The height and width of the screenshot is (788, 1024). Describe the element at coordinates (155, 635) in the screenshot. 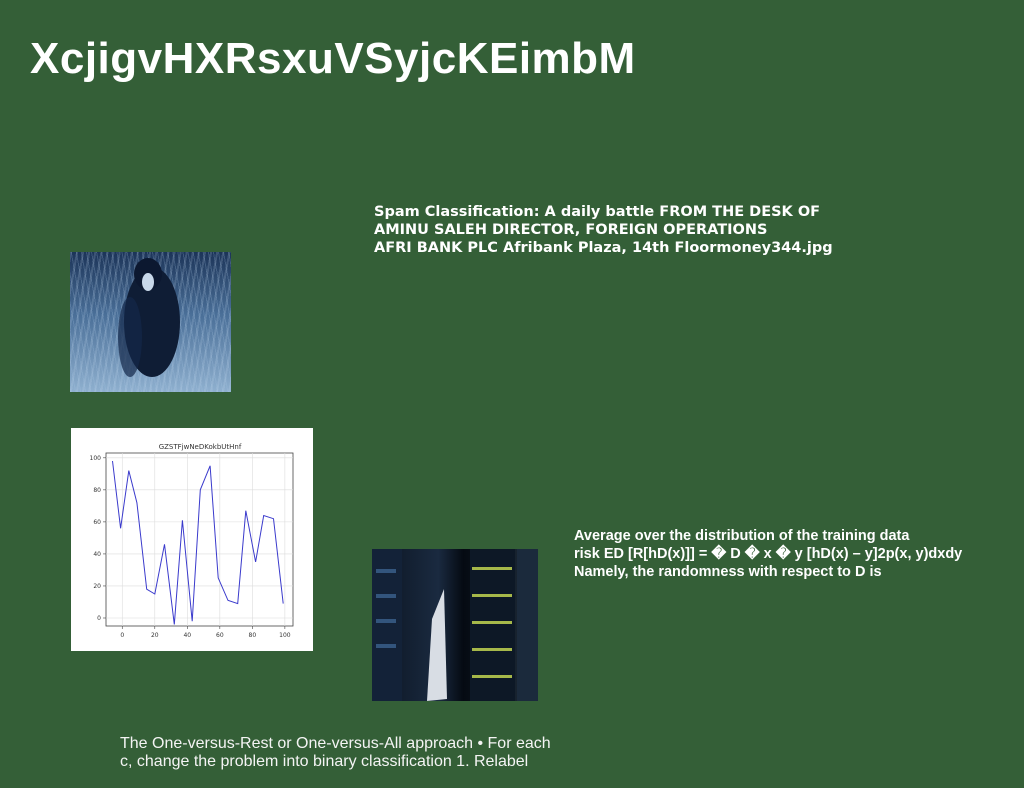

I see `x-tick-label: 20` at that location.